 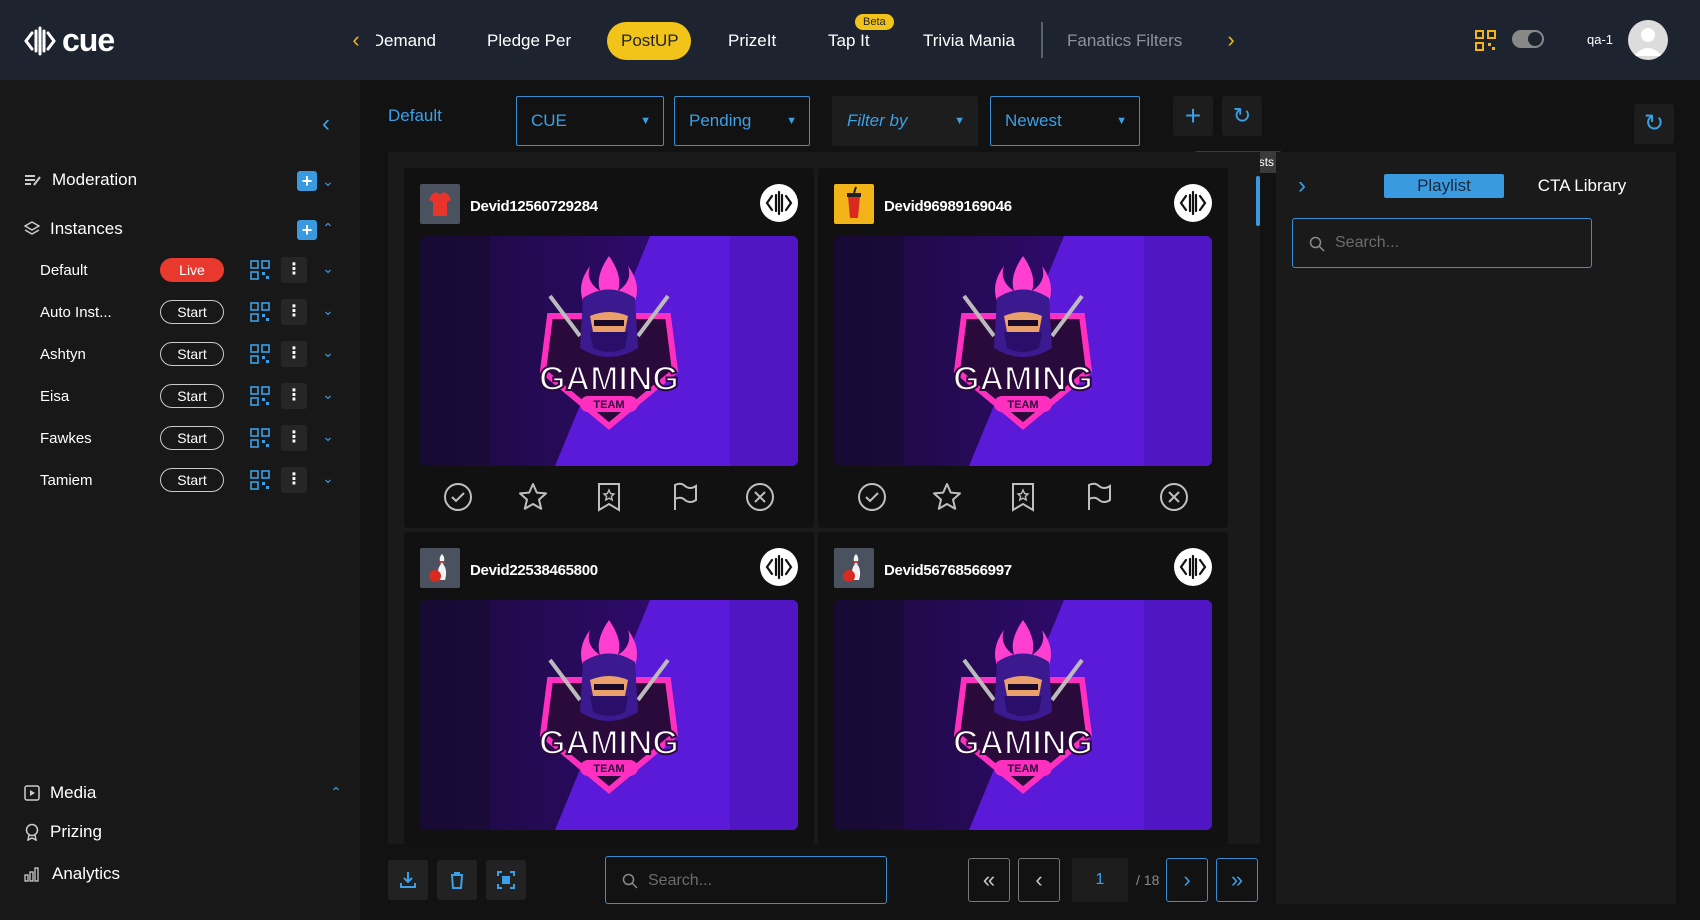 I want to click on theme-toggle-icon, so click(x=1528, y=39).